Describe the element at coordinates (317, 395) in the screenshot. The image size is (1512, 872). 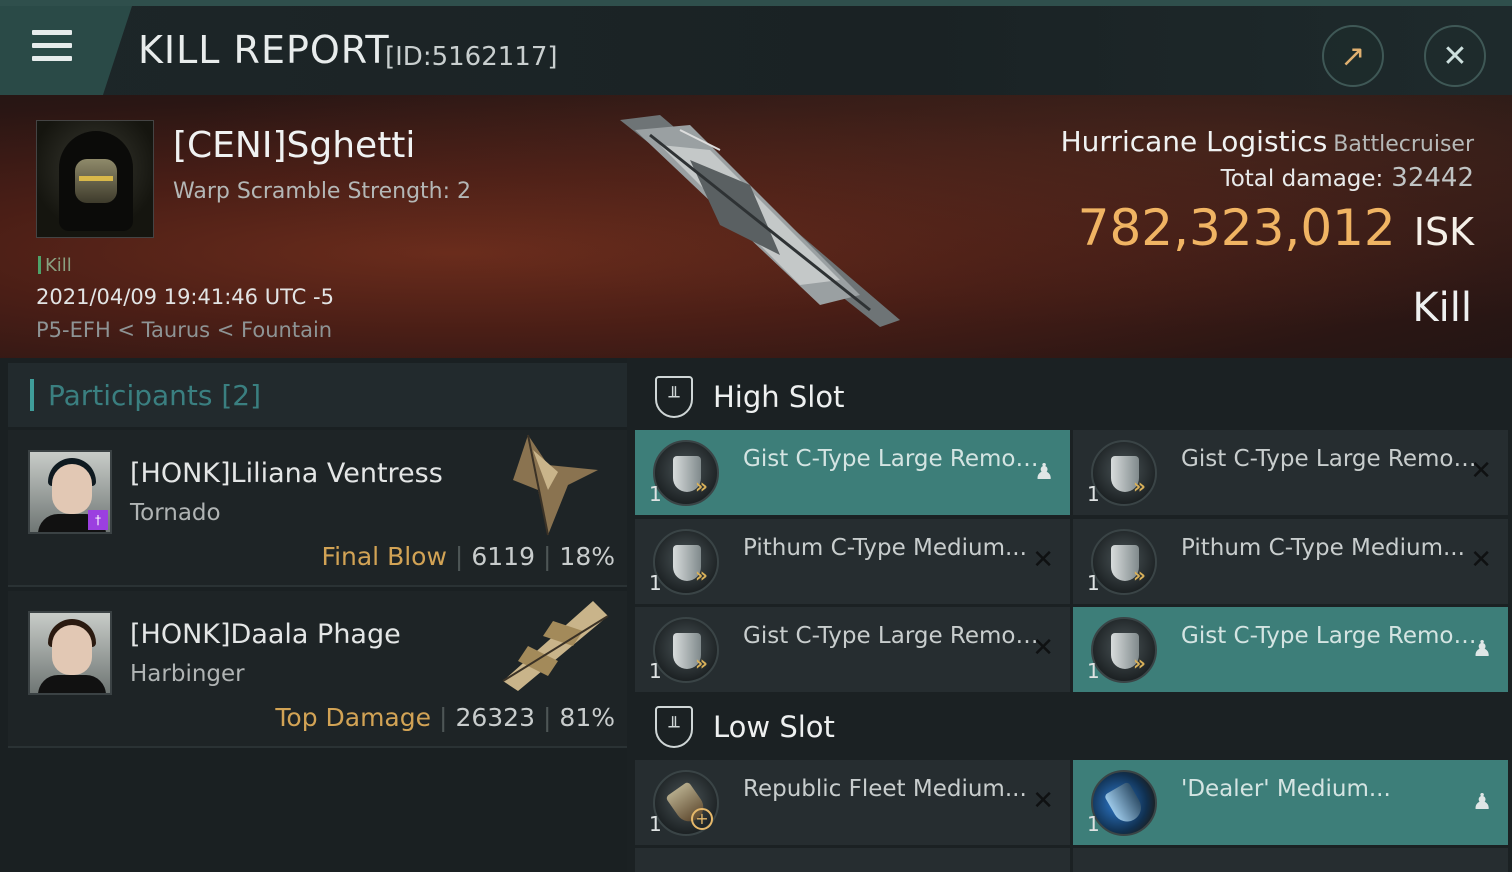
I see `participants-header: Participants [2]` at that location.